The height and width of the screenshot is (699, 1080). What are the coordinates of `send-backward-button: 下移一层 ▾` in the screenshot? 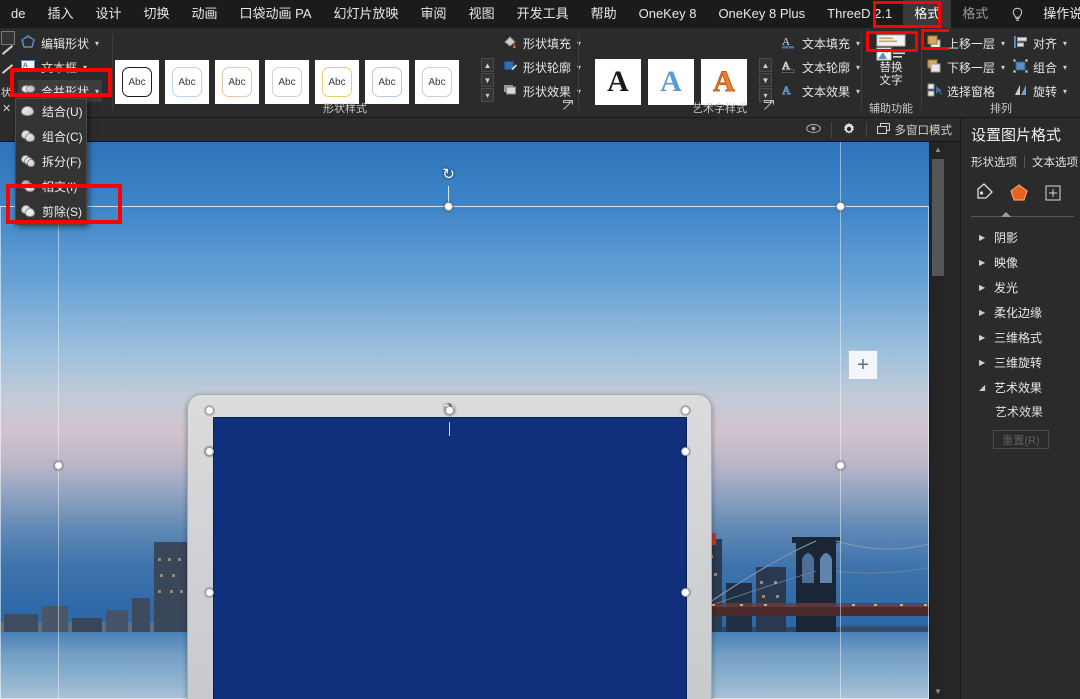 It's located at (966, 67).